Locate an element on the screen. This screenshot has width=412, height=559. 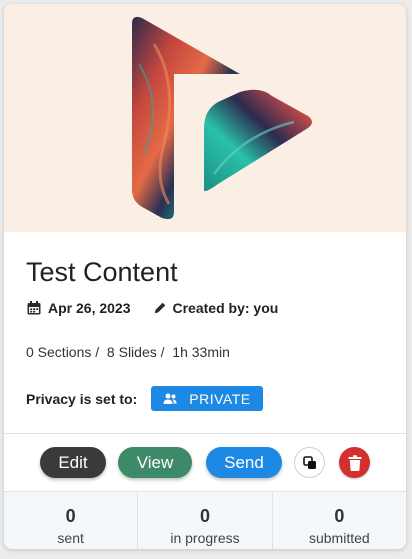
stat-label: submitted is located at coordinates (339, 538).